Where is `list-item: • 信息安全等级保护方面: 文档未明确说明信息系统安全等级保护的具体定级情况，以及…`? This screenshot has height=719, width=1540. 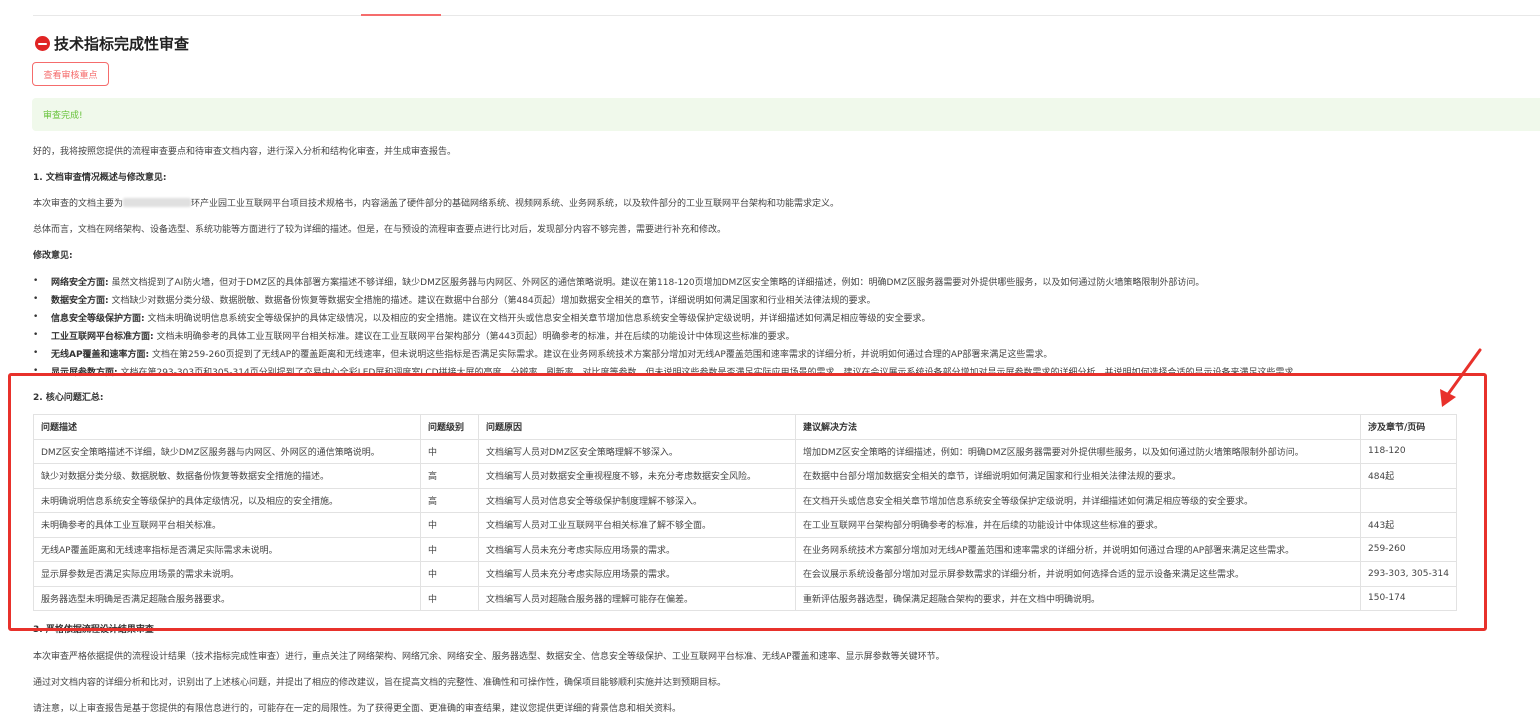 list-item: • 信息安全等级保护方面: 文档未明确说明信息系统安全等级保护的具体定级情况，以及… is located at coordinates (482, 318).